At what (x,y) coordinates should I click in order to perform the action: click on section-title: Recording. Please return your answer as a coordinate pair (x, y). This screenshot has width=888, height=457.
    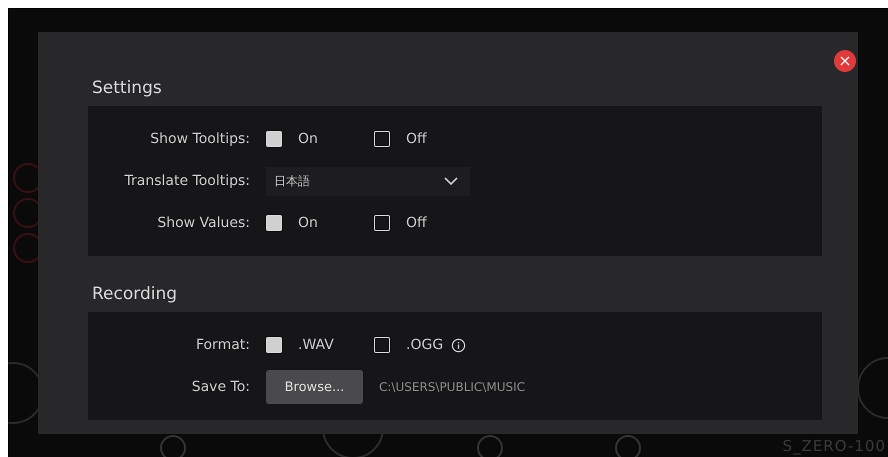
    Looking at the image, I should click on (135, 294).